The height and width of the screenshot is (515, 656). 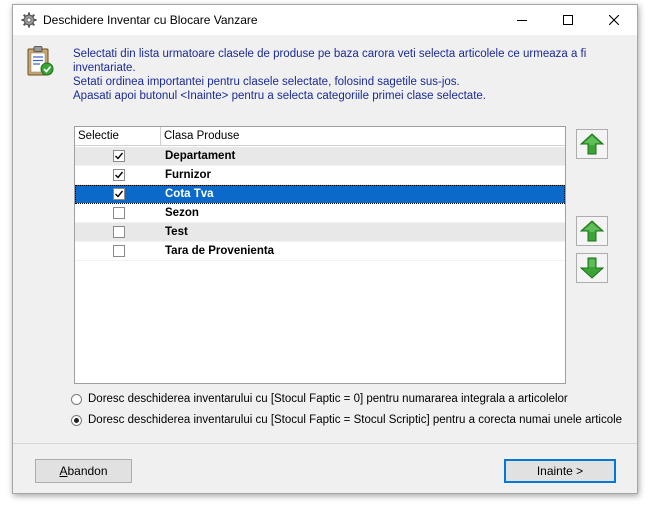 I want to click on abandon-button: Abandon, so click(x=83, y=471).